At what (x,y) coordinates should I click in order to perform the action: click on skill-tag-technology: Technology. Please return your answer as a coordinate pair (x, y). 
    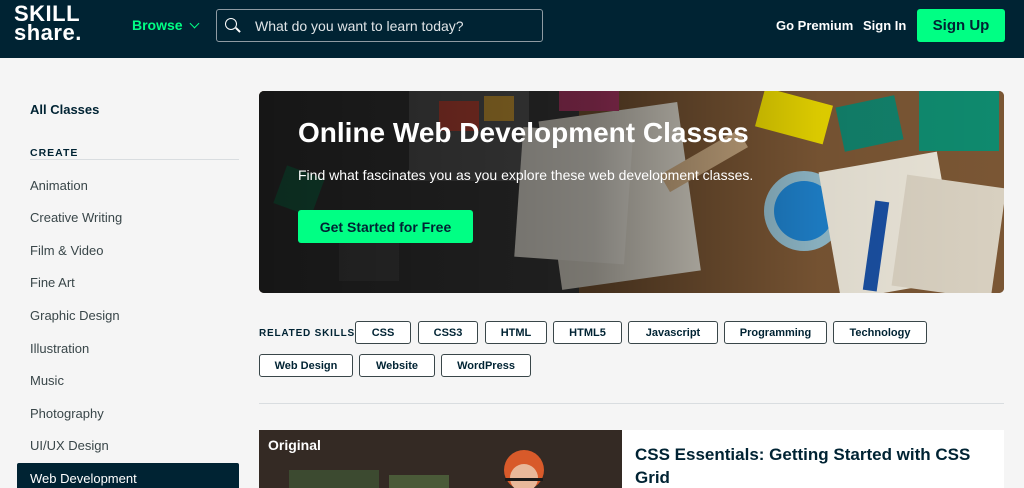
    Looking at the image, I should click on (880, 332).